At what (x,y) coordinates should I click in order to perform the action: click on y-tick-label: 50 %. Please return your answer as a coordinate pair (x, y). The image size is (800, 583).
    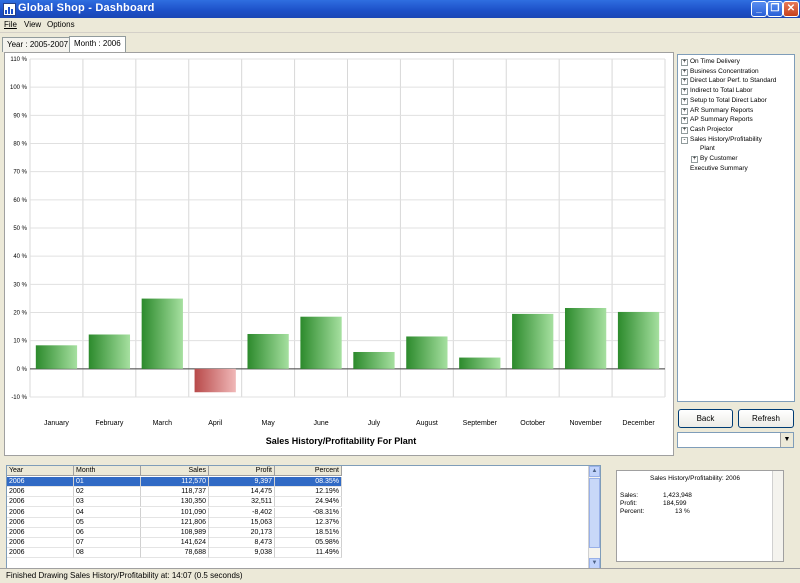
    Looking at the image, I should click on (20, 229).